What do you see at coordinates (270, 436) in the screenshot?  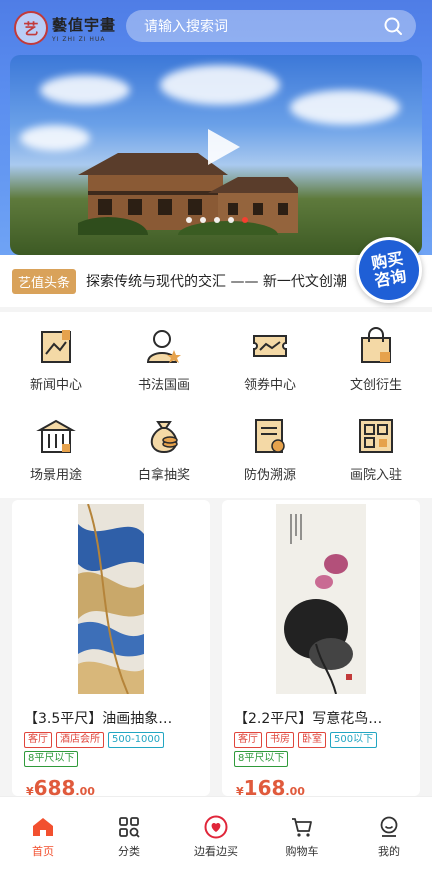 I see `certificate-icon` at bounding box center [270, 436].